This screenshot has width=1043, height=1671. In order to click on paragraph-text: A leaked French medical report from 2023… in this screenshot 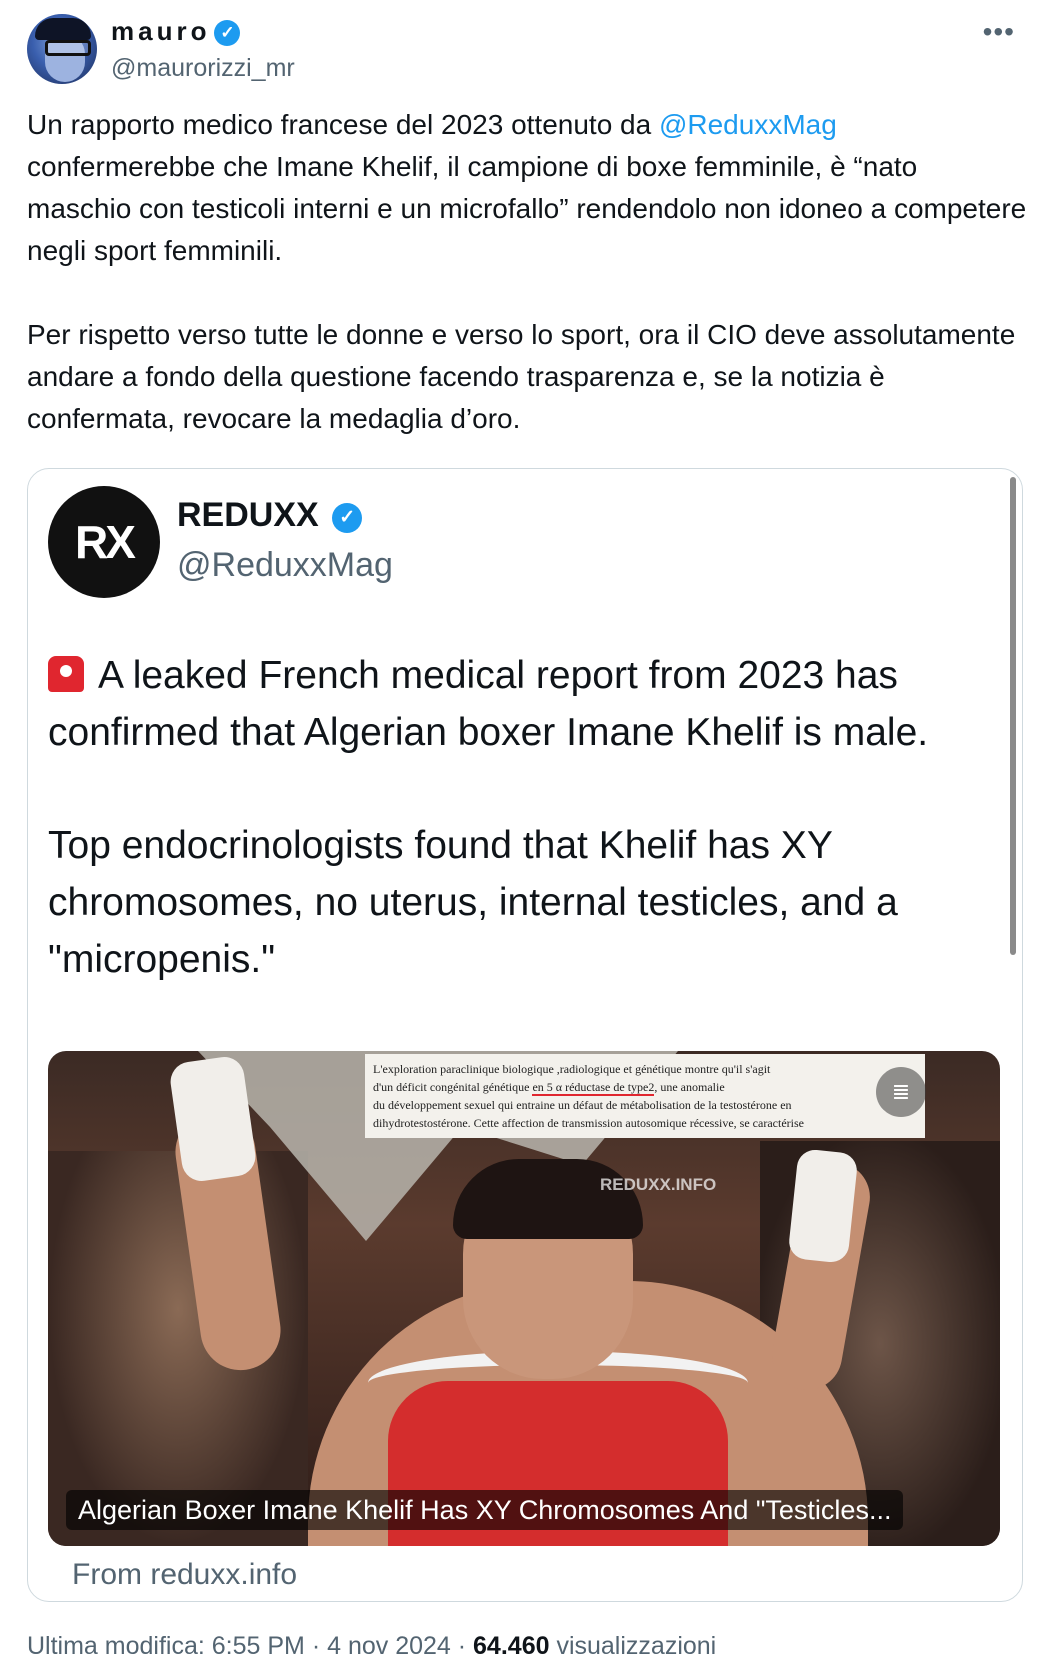, I will do `click(488, 704)`.